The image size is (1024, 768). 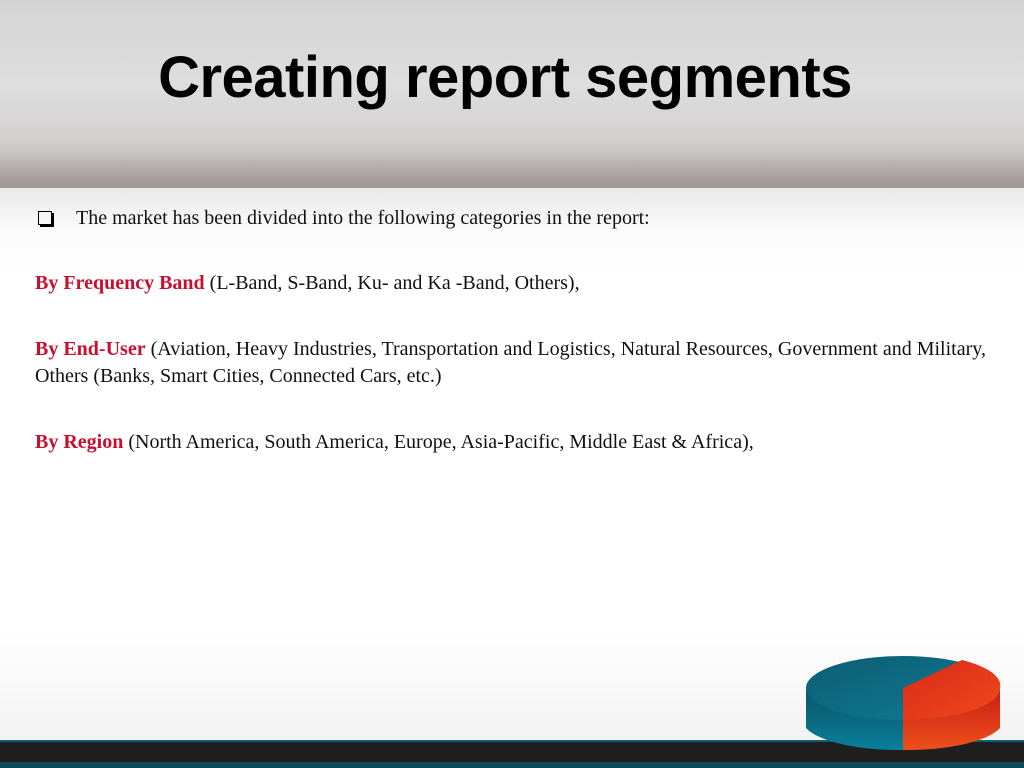 I want to click on pie-chart-logo-icon, so click(x=903, y=703).